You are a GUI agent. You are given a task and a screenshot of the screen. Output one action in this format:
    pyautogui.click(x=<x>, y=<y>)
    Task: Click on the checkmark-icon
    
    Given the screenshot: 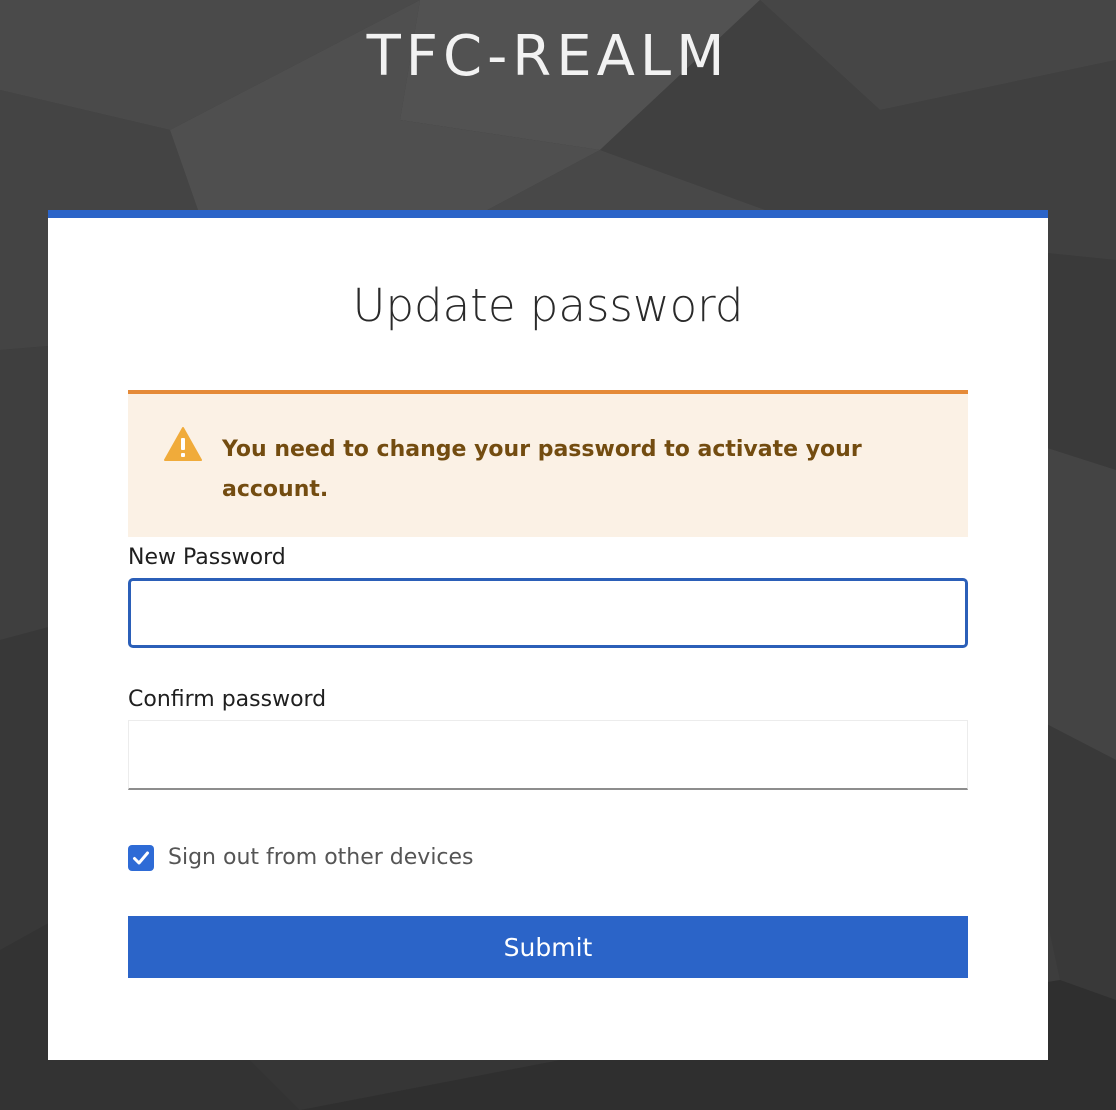 What is the action you would take?
    pyautogui.click(x=141, y=858)
    